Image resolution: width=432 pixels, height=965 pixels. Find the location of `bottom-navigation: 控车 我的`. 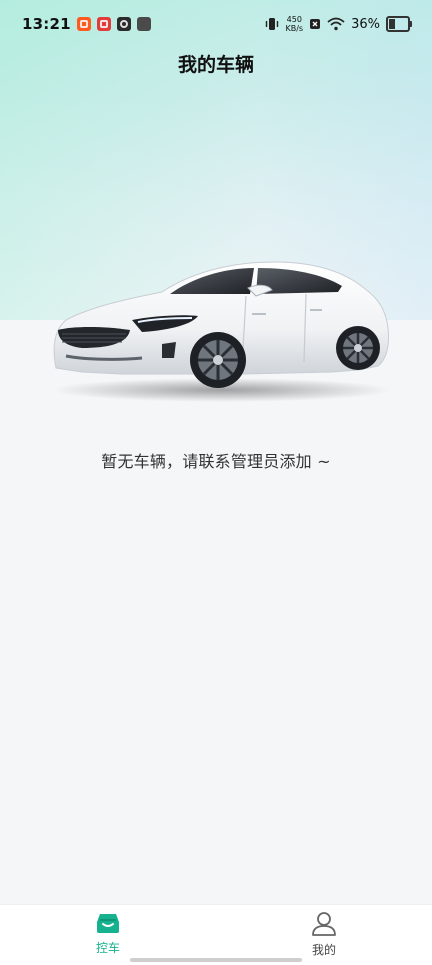

bottom-navigation: 控车 我的 is located at coordinates (216, 934).